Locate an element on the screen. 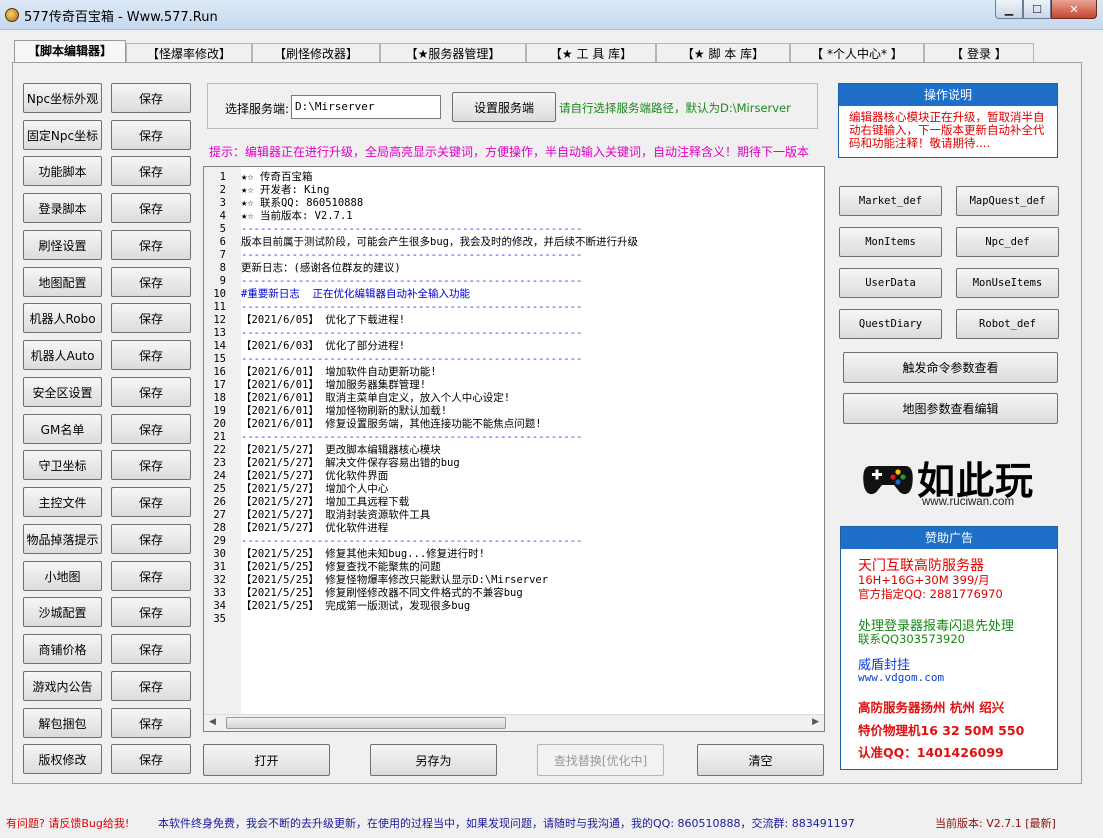  server-path-input: D:\Mirserver is located at coordinates (366, 107).